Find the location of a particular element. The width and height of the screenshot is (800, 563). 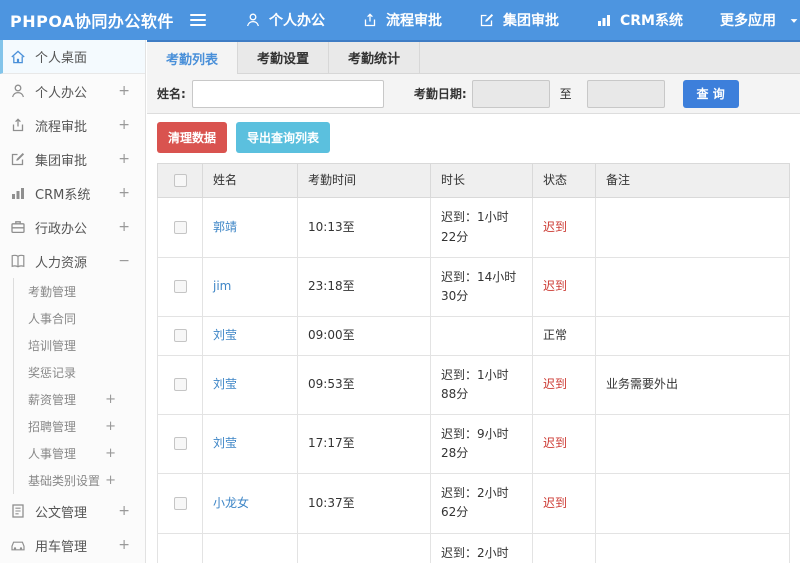

sidebar-subitem-2: 培训管理 is located at coordinates (79, 345).